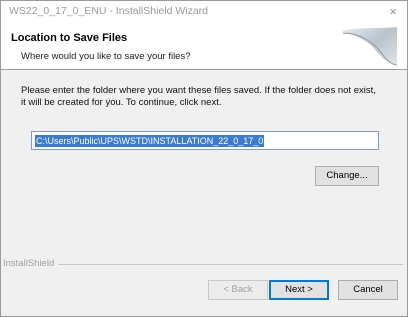 The width and height of the screenshot is (408, 317). Describe the element at coordinates (203, 264) in the screenshot. I see `footer-divider` at that location.